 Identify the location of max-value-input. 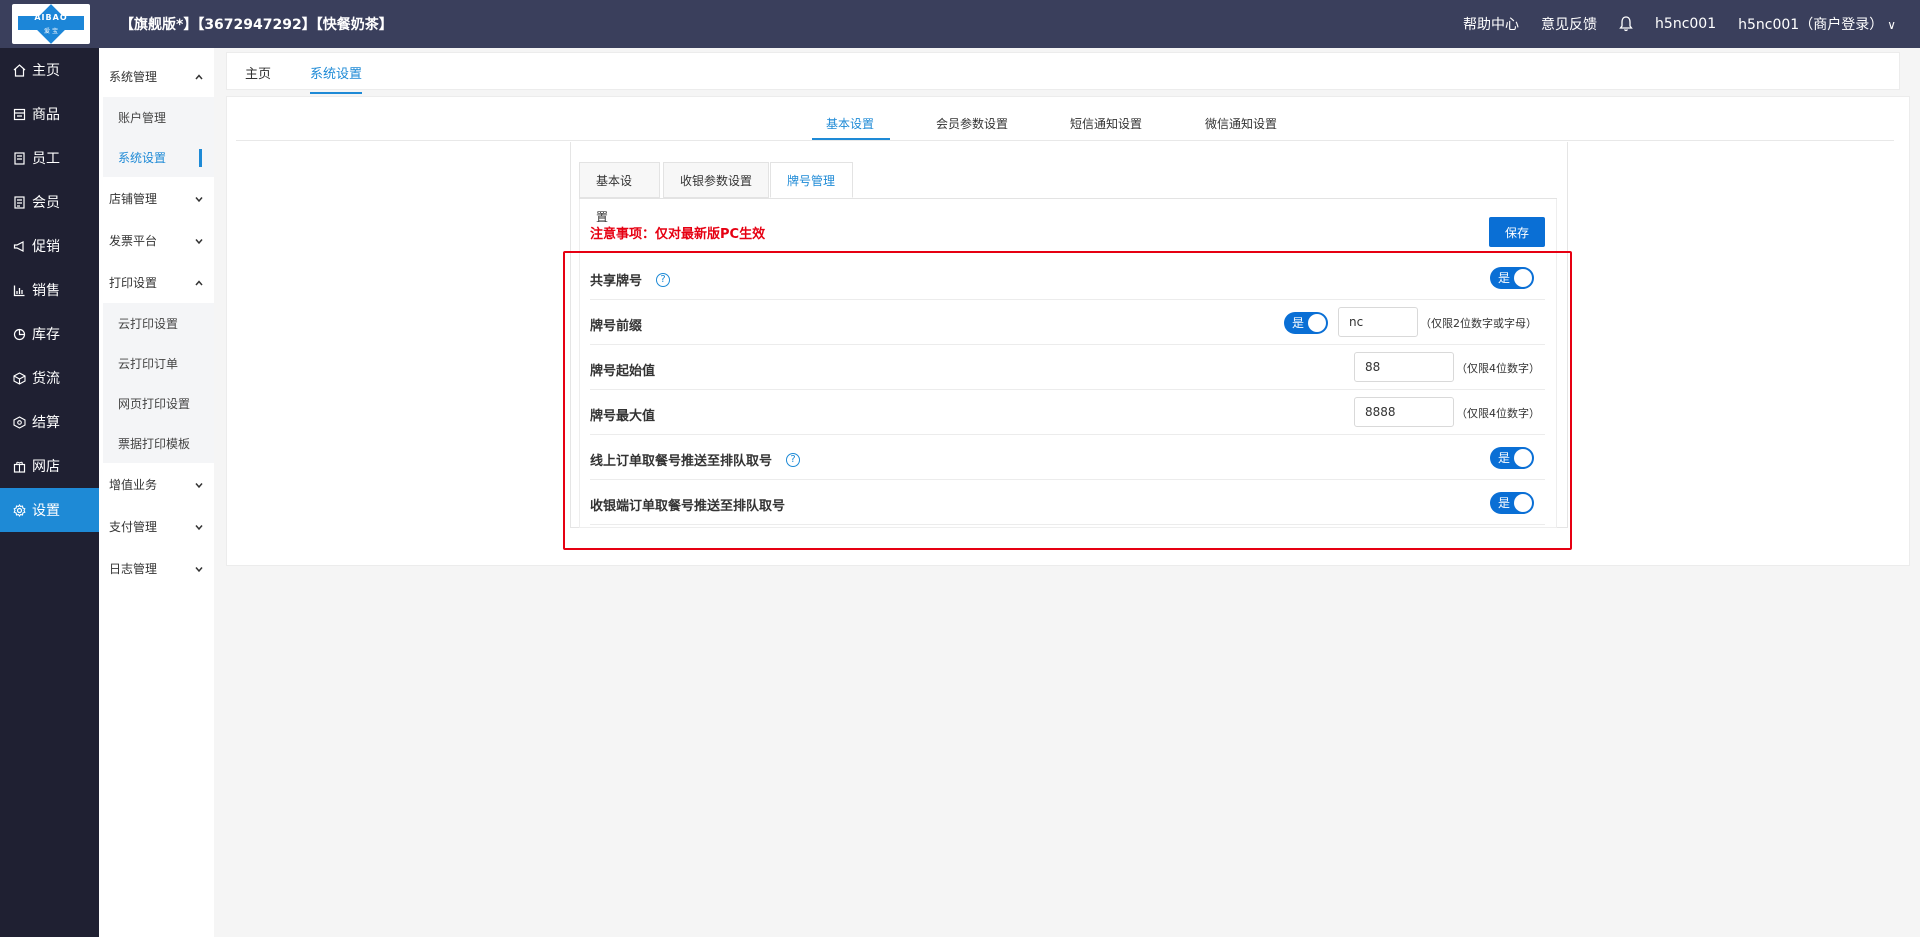
(1404, 412).